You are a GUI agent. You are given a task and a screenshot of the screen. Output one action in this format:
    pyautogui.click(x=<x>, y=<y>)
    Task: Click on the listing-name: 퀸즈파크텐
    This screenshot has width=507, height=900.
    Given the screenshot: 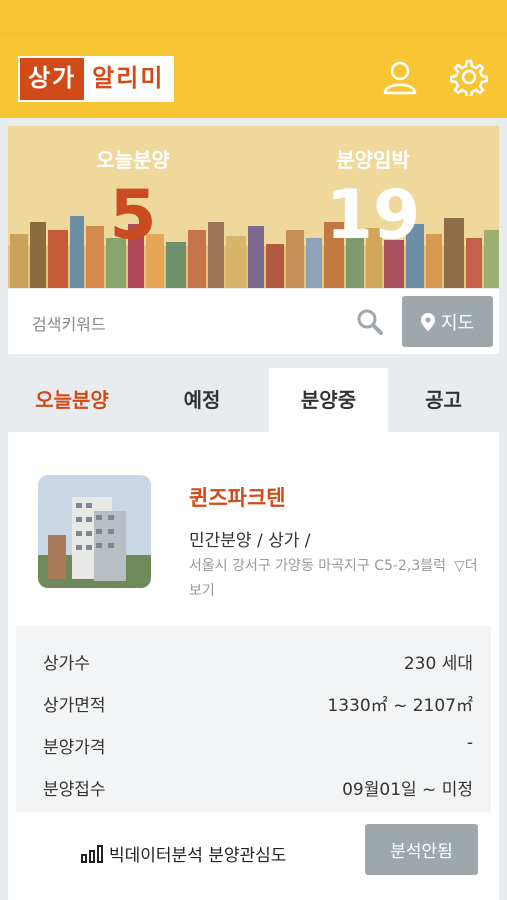 What is the action you would take?
    pyautogui.click(x=237, y=497)
    